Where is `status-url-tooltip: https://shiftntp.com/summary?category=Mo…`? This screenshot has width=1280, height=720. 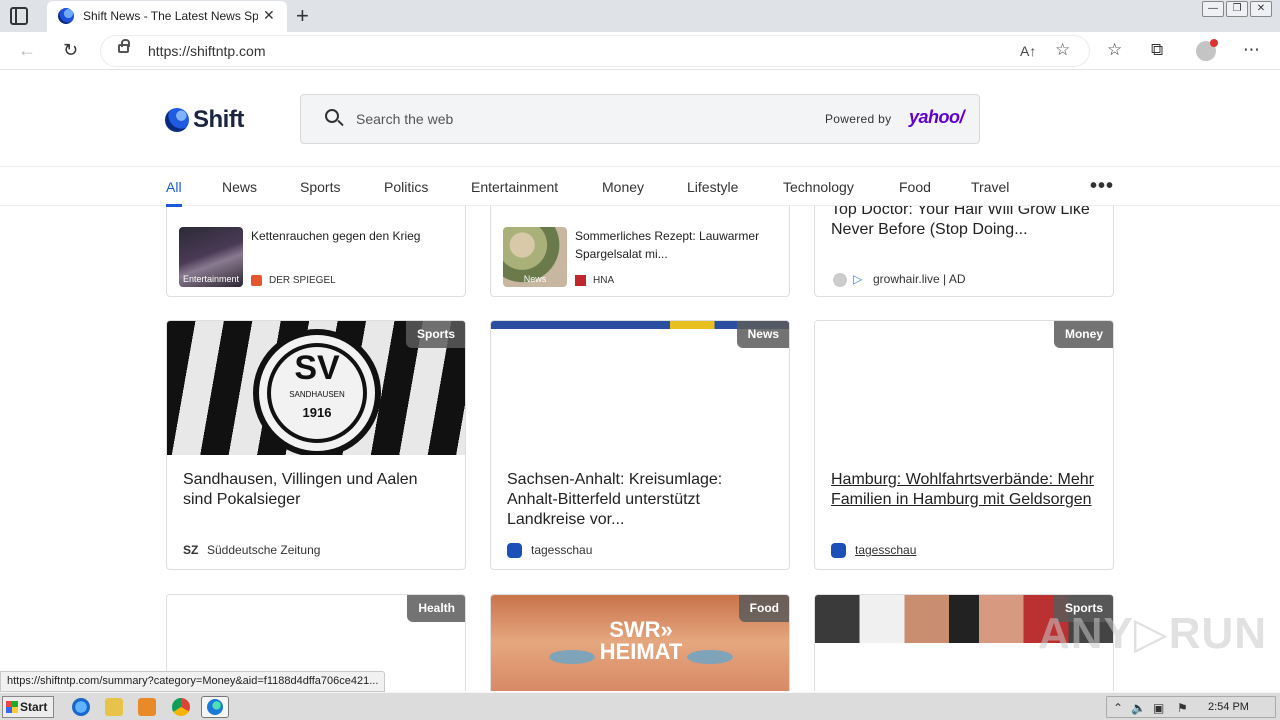 status-url-tooltip: https://shiftntp.com/summary?category=Mo… is located at coordinates (193, 681).